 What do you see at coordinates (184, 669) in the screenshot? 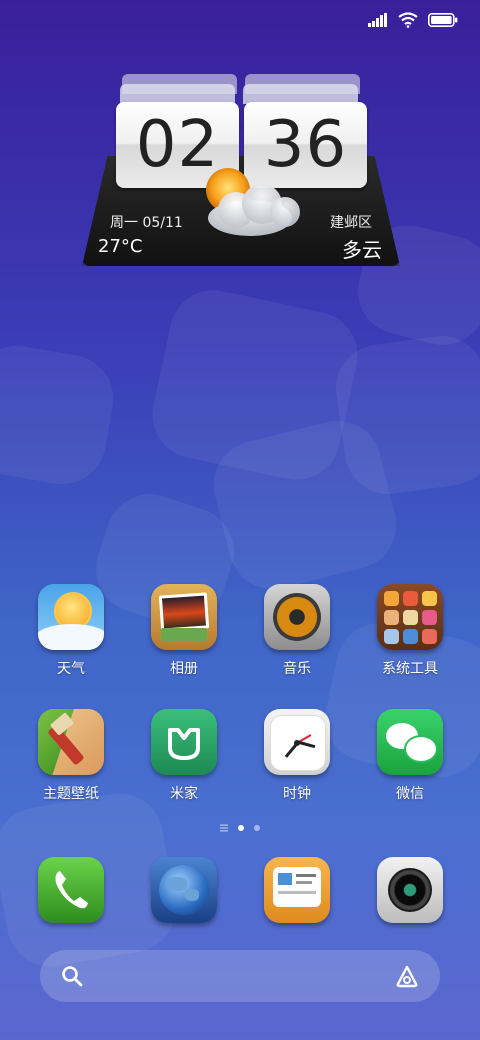
I see `app-label: 相册` at bounding box center [184, 669].